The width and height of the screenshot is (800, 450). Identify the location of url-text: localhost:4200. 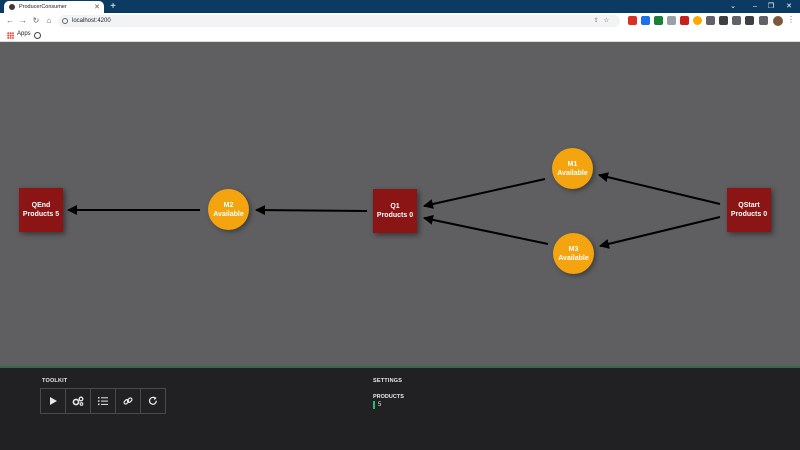
(91, 21).